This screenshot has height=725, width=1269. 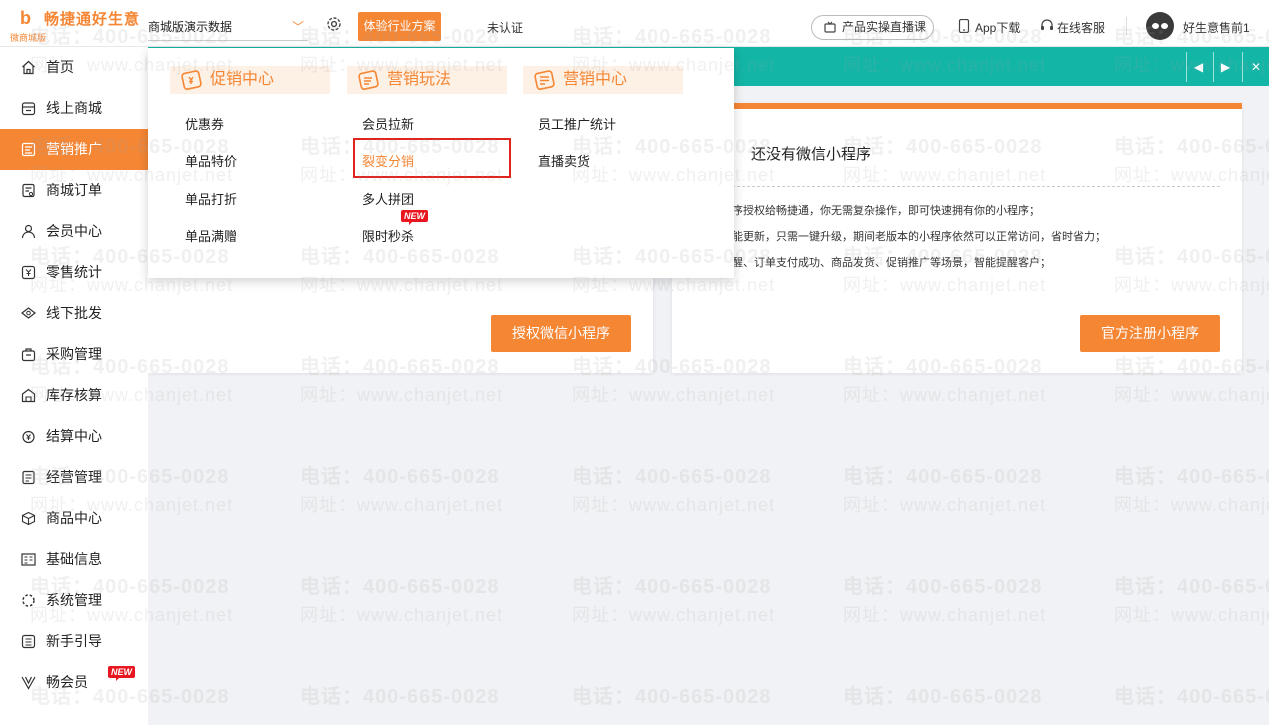 What do you see at coordinates (28, 149) in the screenshot?
I see `promotion-icon` at bounding box center [28, 149].